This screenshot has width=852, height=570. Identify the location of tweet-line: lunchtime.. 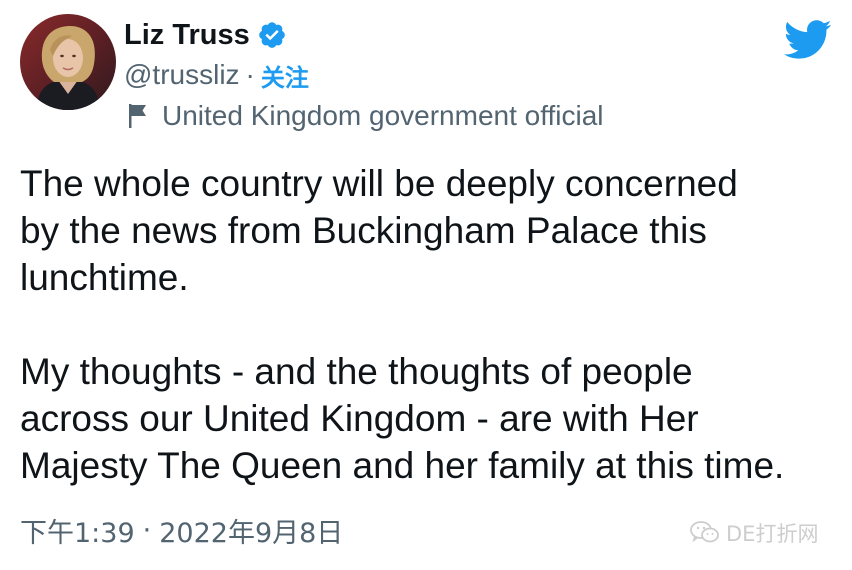
(104, 277).